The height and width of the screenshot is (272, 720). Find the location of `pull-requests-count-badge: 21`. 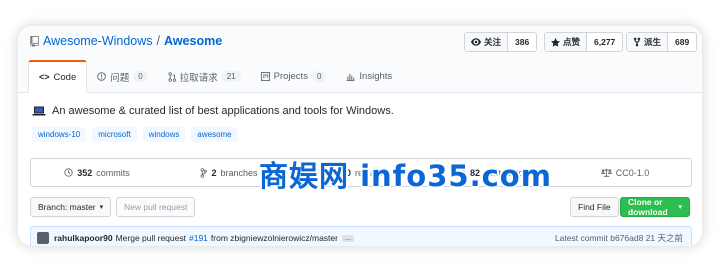

pull-requests-count-badge: 21 is located at coordinates (231, 76).